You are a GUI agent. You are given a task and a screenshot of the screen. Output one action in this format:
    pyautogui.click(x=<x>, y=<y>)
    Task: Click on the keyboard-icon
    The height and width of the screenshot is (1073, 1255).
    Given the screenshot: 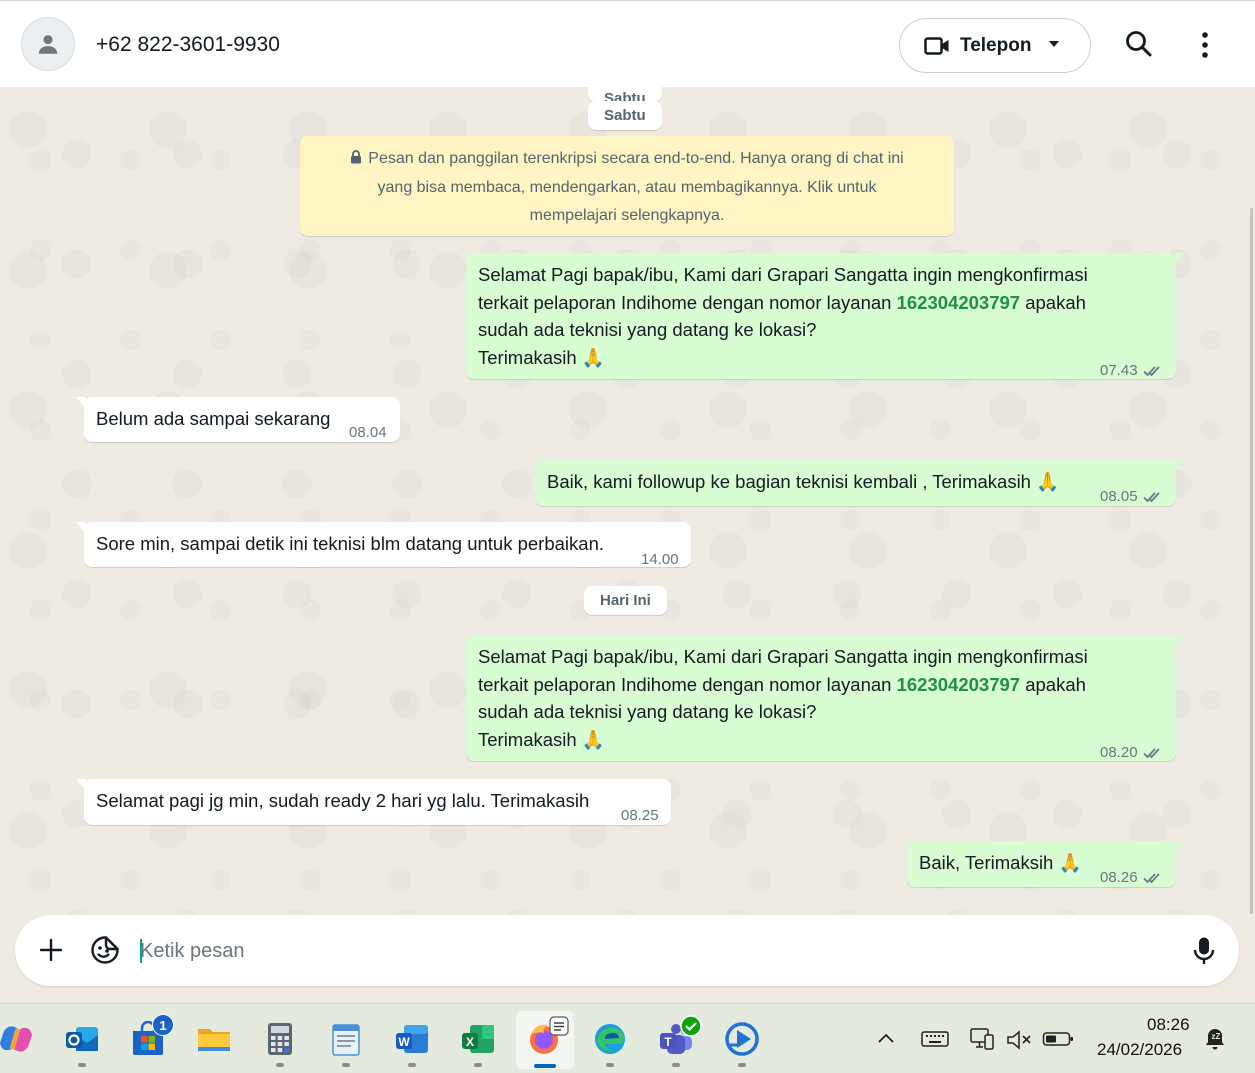 What is the action you would take?
    pyautogui.click(x=935, y=1039)
    